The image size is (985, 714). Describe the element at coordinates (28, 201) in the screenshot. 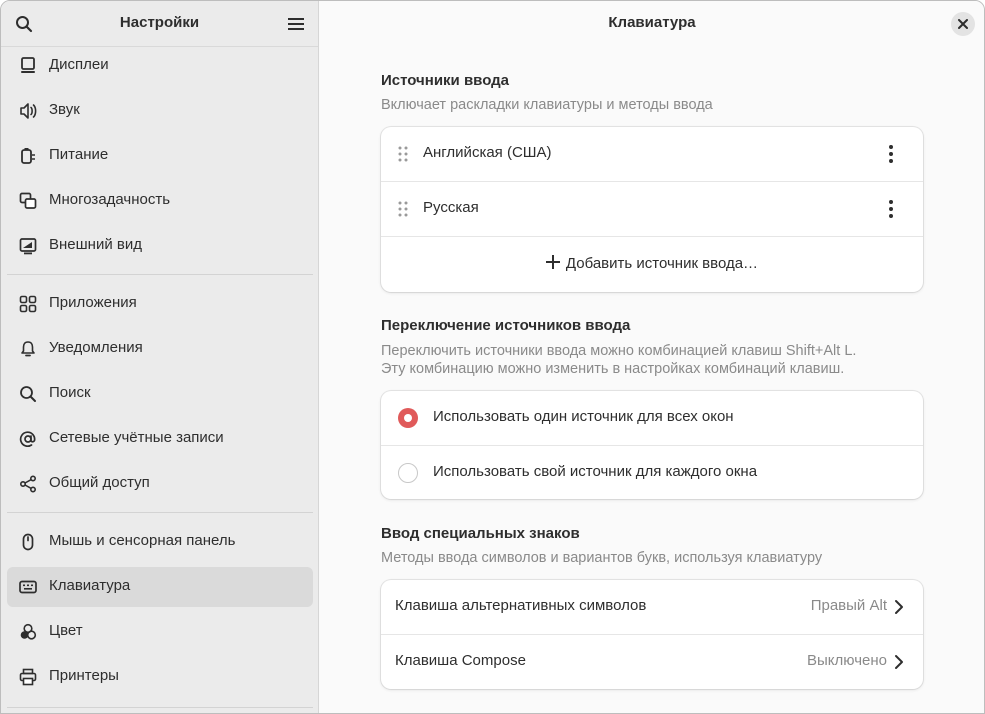

I see `multitasking-icon` at that location.